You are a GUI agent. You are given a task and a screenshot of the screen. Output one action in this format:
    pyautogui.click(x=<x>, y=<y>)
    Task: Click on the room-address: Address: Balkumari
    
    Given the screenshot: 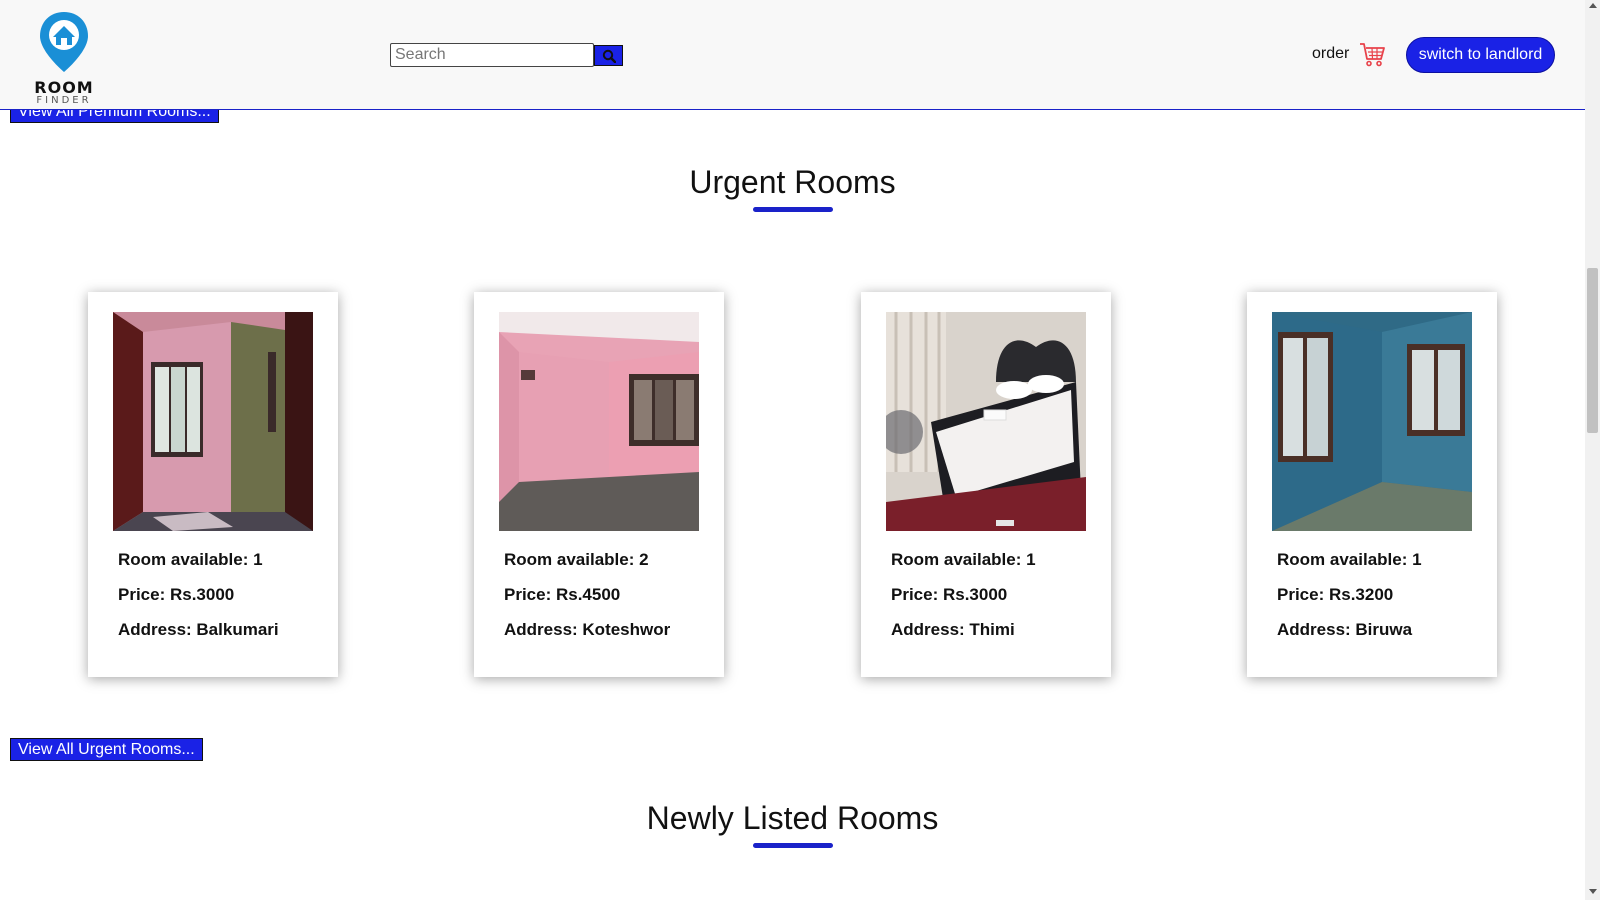 What is the action you would take?
    pyautogui.click(x=198, y=629)
    